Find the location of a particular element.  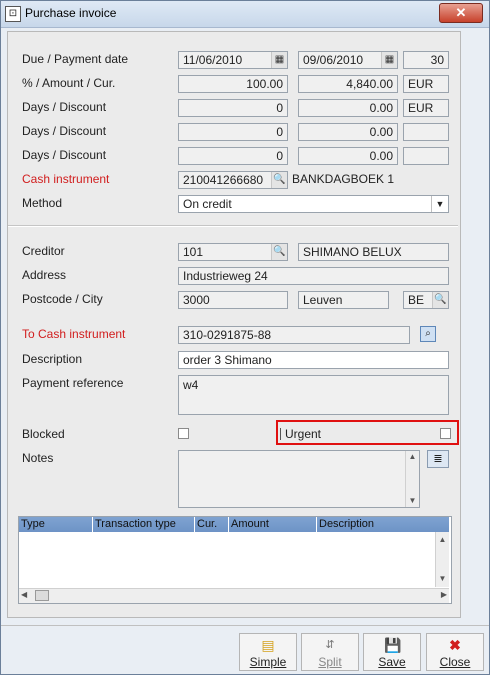

notes-label: Notes is located at coordinates (38, 458).